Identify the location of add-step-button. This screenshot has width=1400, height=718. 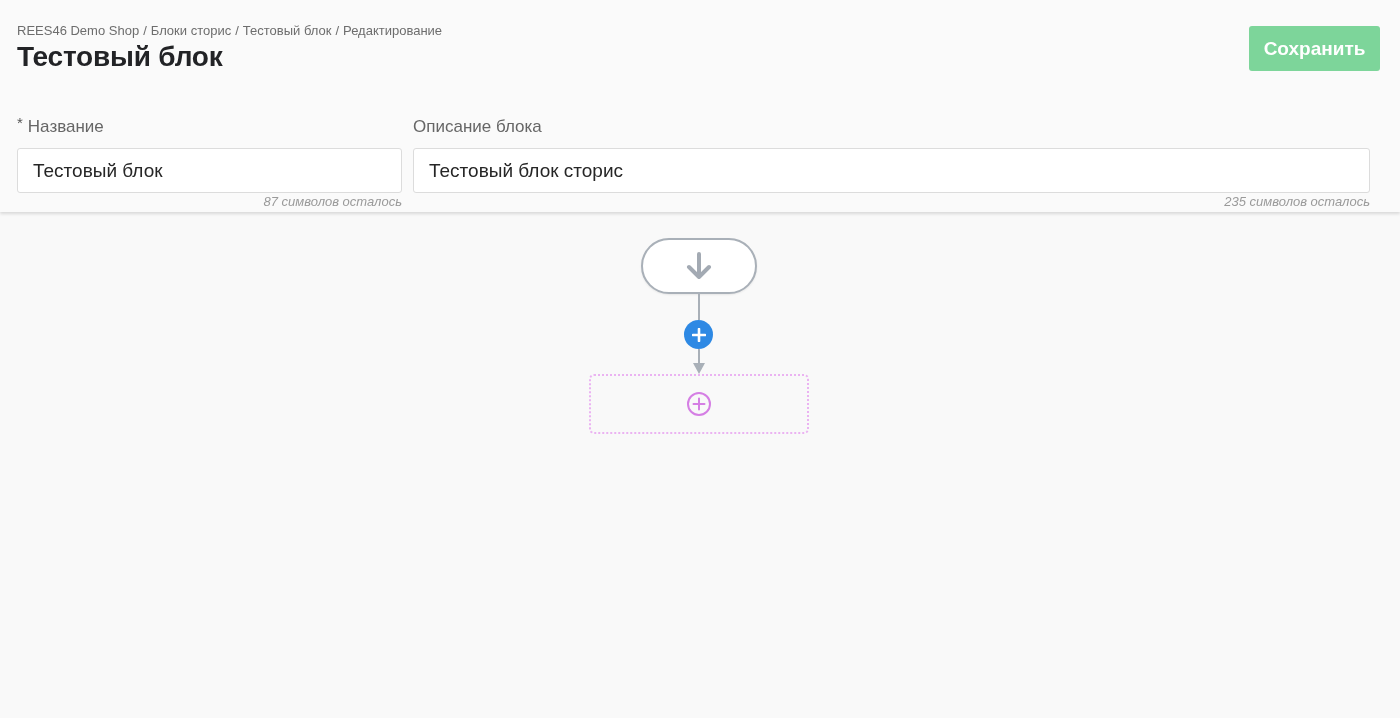
(698, 334).